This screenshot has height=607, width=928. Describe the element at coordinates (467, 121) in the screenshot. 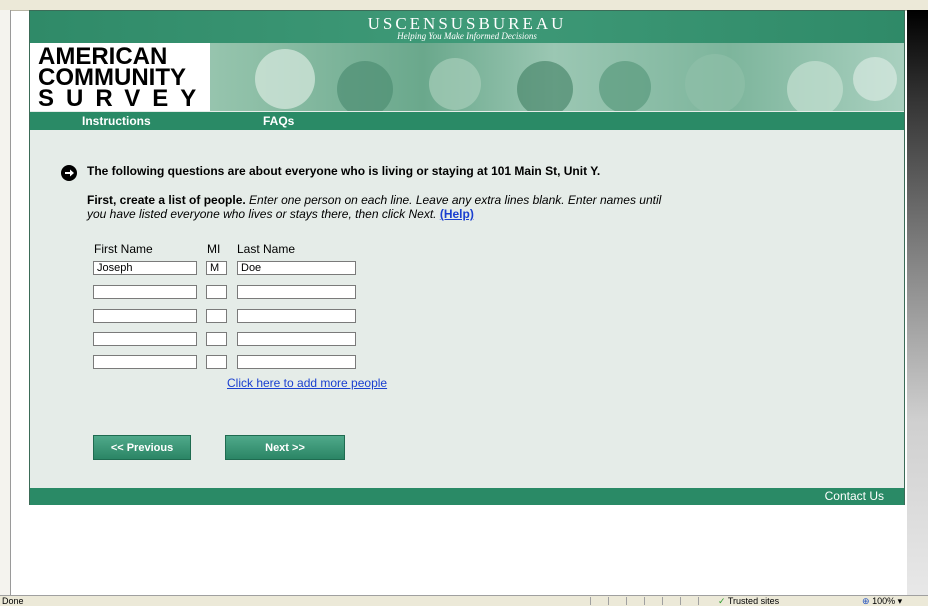

I see `nav-bar: Instructions FAQs` at that location.